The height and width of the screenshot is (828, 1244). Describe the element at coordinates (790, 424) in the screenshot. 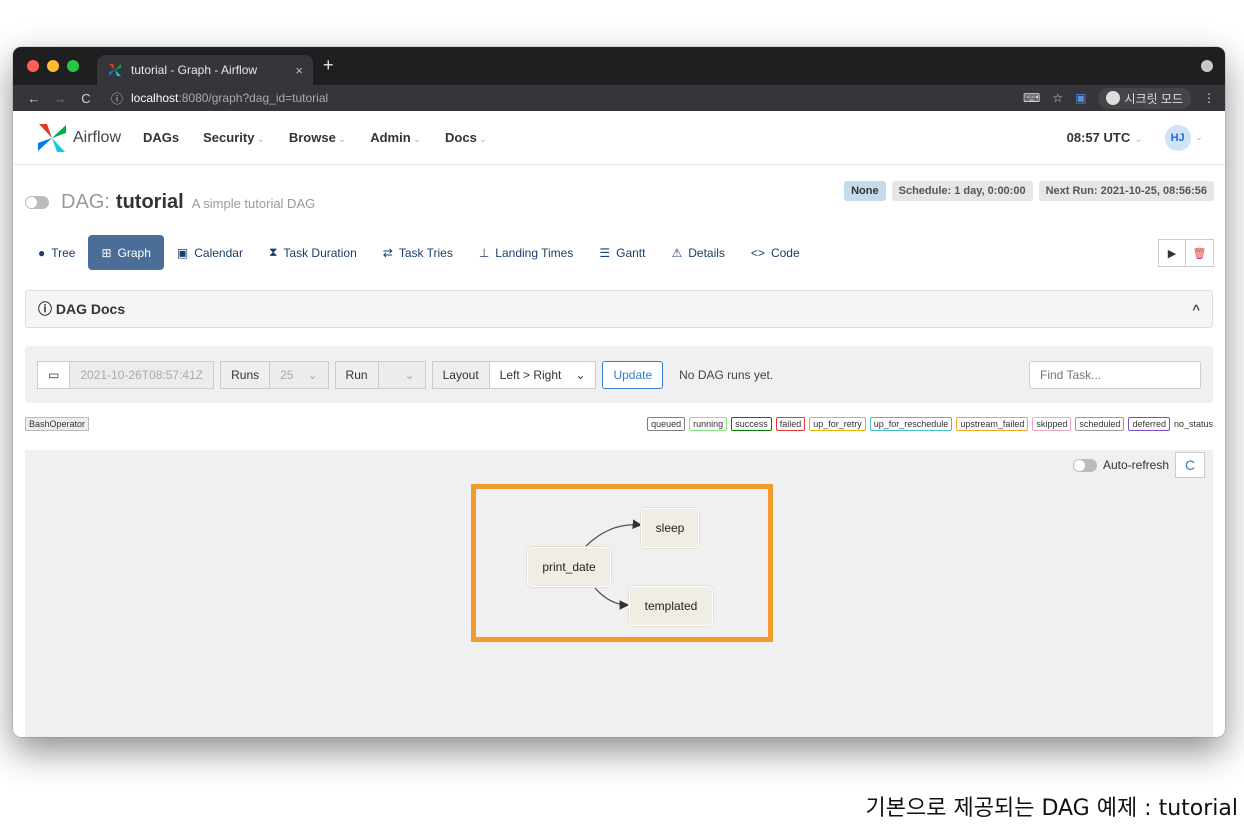

I see `state-legend-item: failed` at that location.